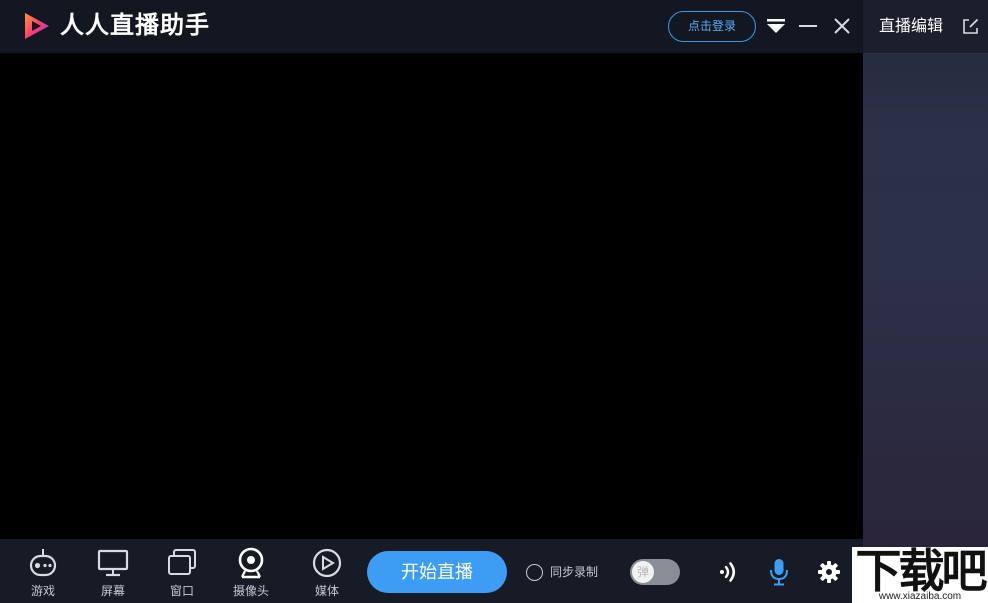  Describe the element at coordinates (779, 572) in the screenshot. I see `microphone-icon` at that location.